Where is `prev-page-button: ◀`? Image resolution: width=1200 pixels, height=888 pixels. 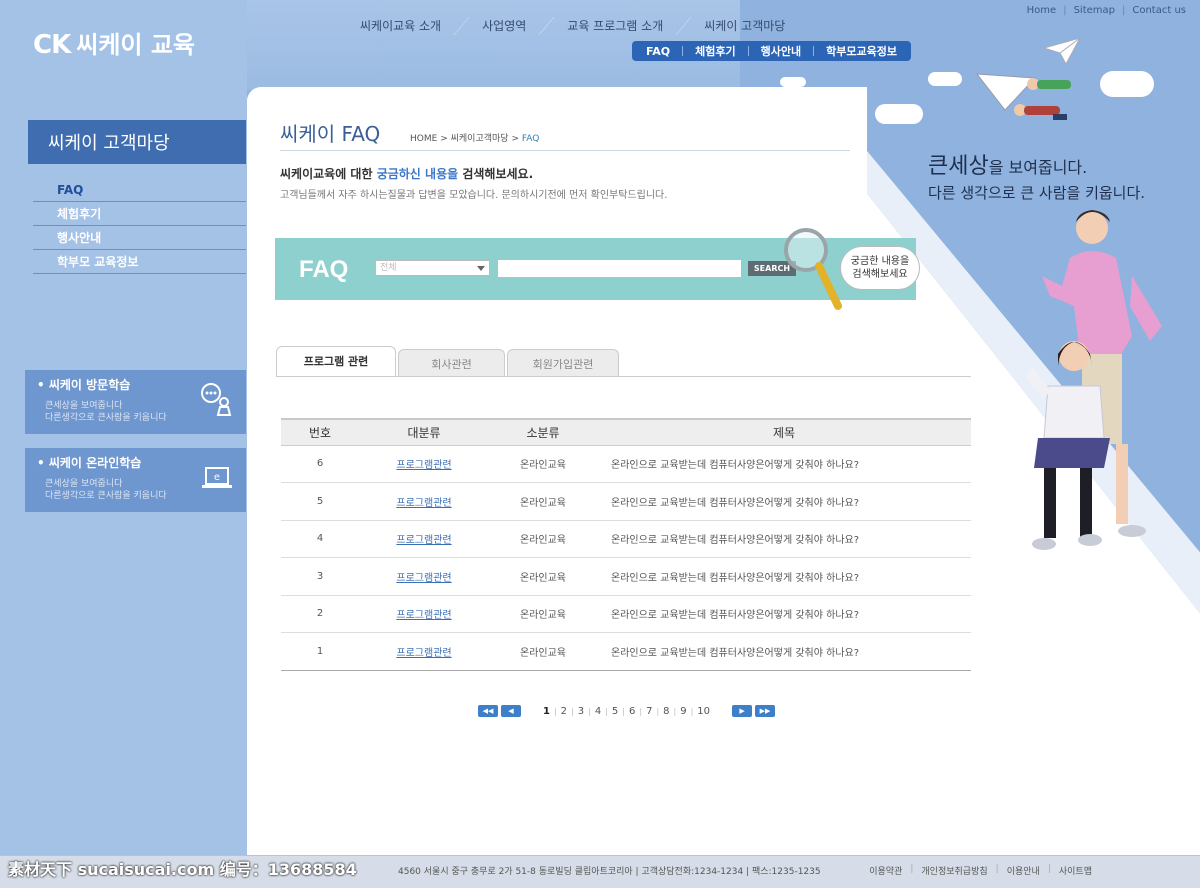
prev-page-button: ◀ is located at coordinates (511, 711).